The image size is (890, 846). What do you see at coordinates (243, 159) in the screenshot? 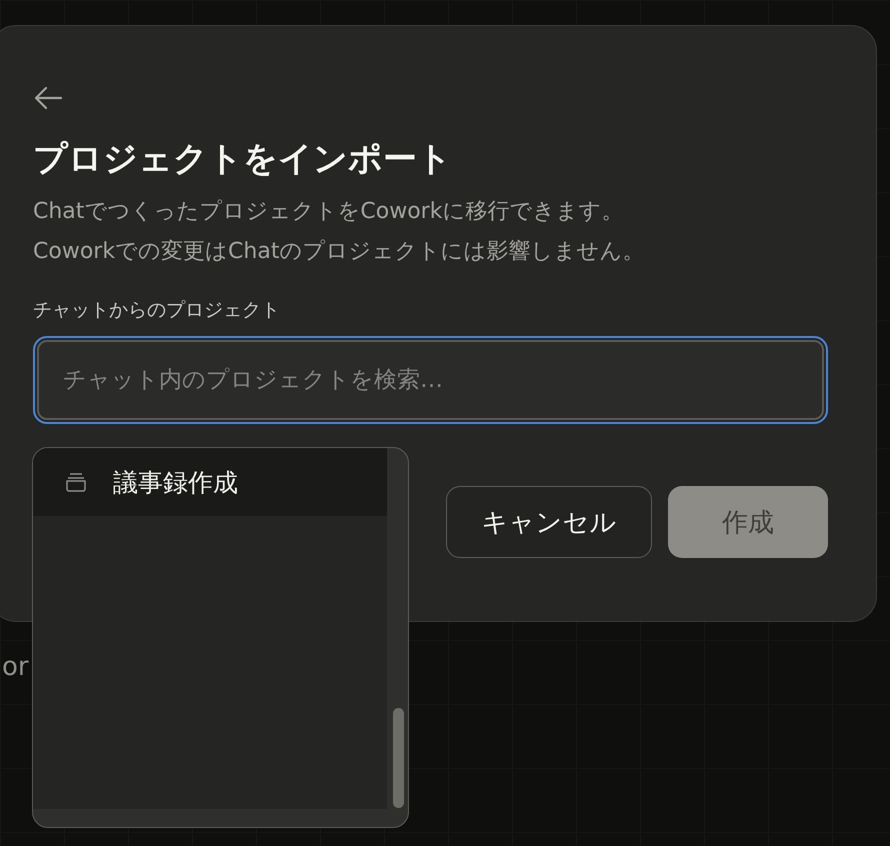
I see `dialog-title: プロジェクトをインポート` at bounding box center [243, 159].